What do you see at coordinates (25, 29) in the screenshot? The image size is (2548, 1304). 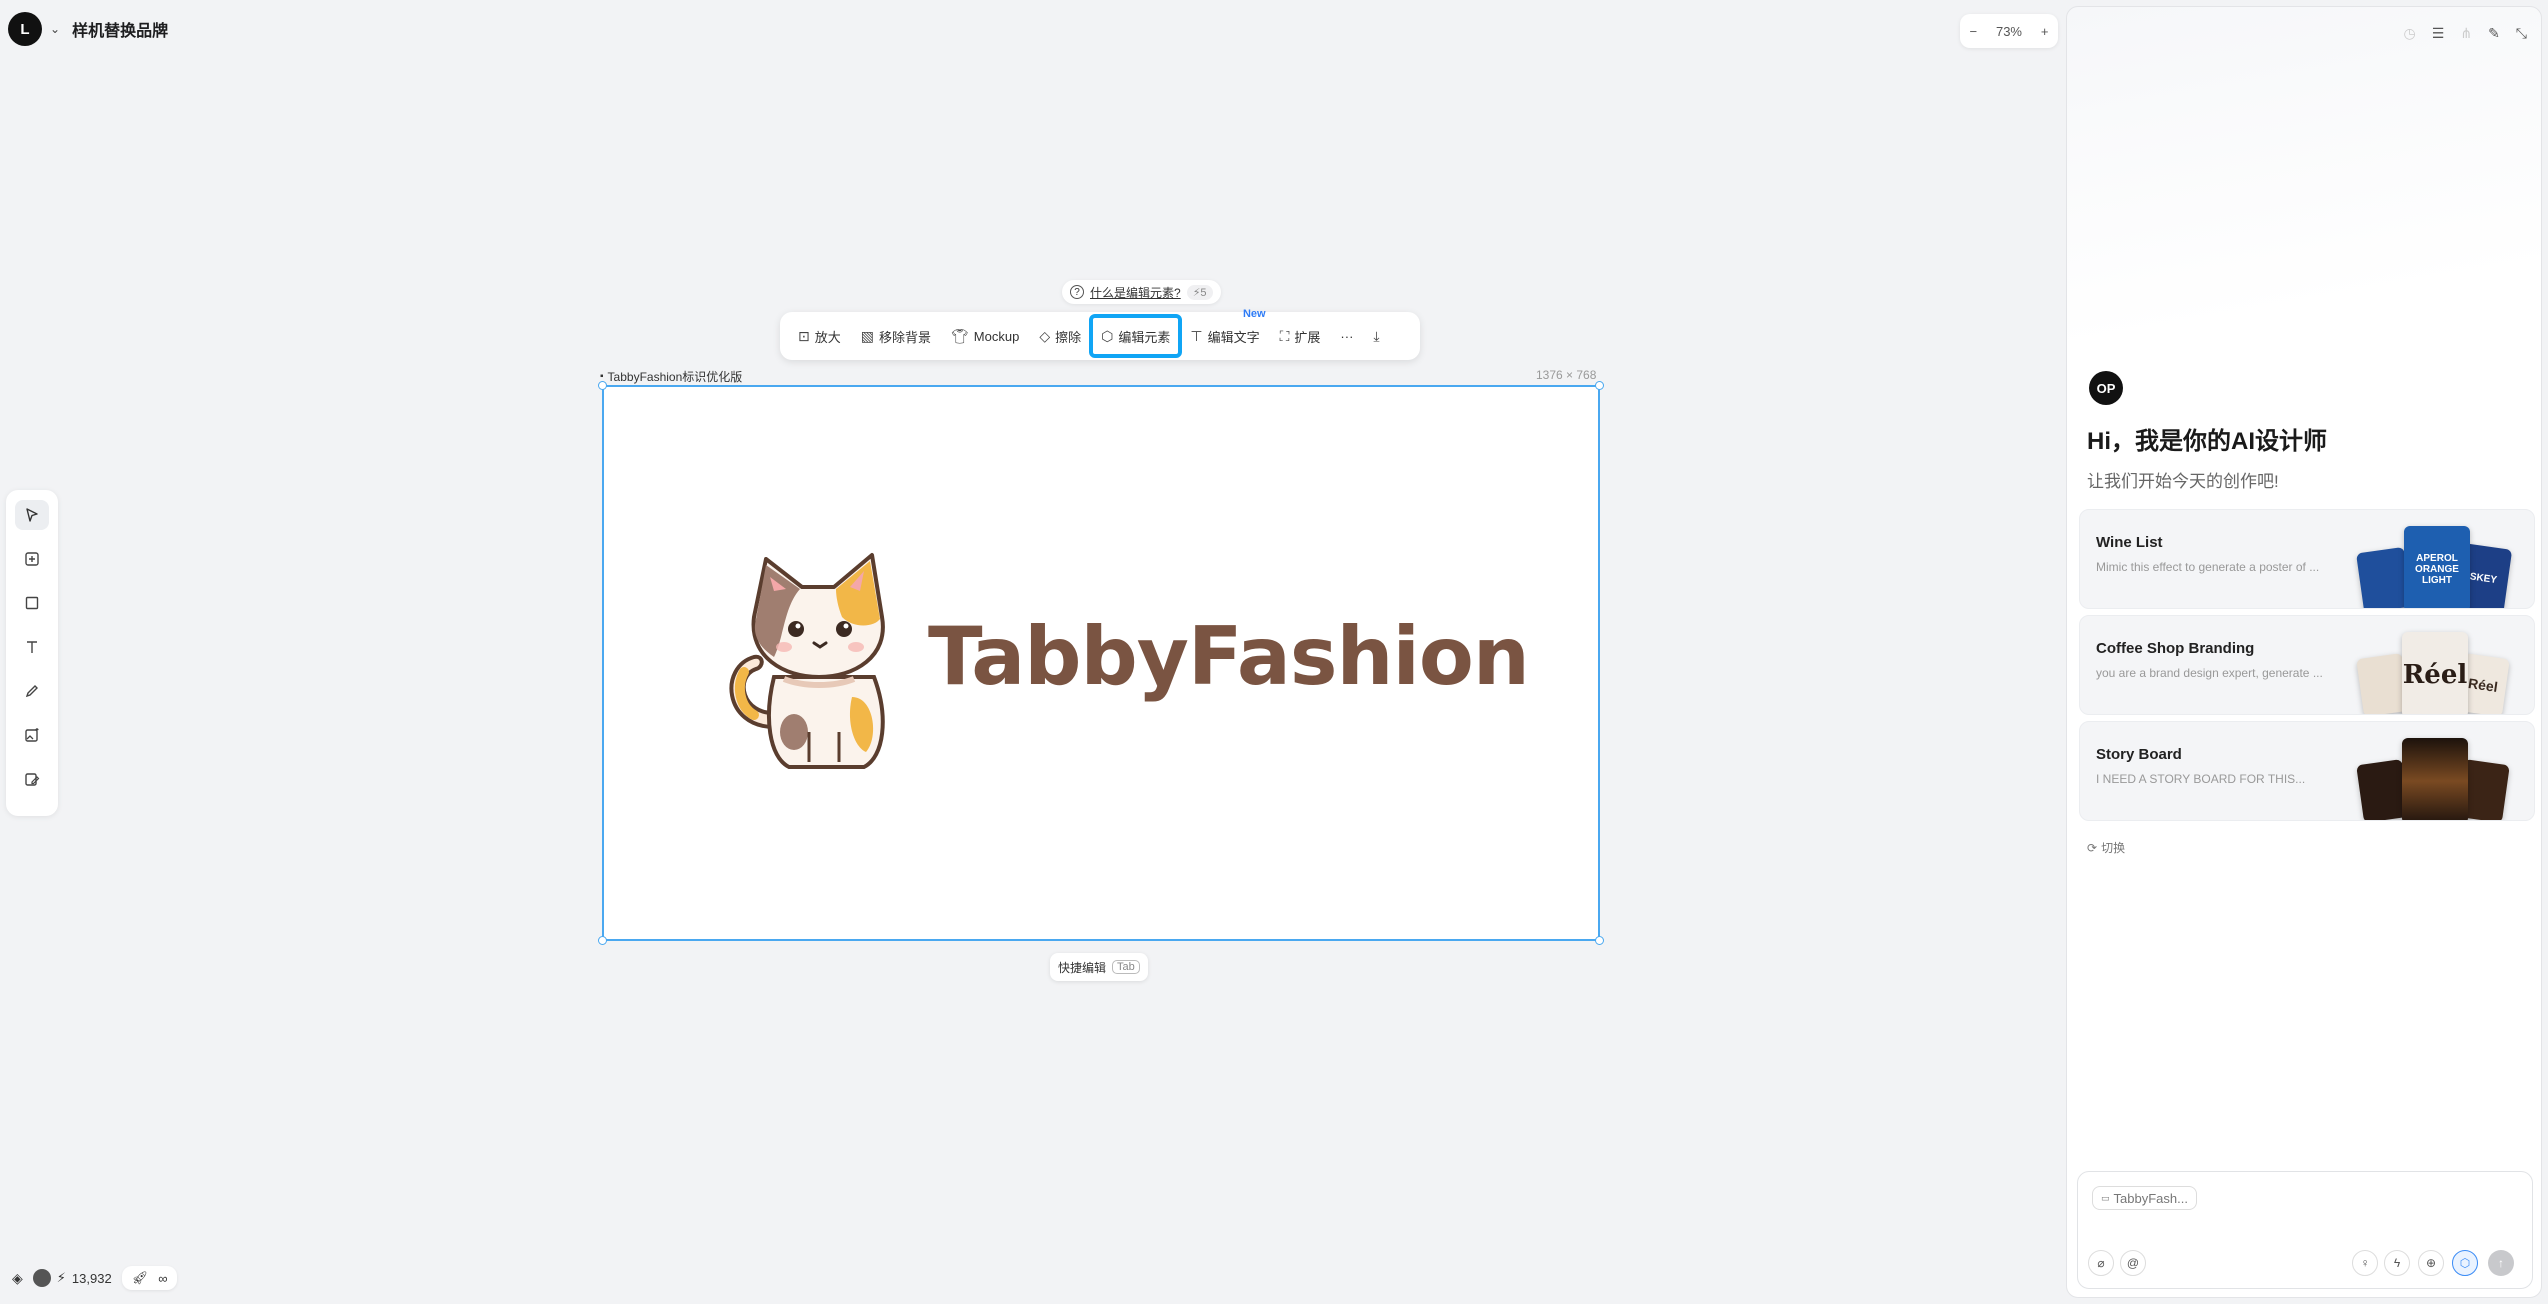 I see `app-logo: L` at bounding box center [25, 29].